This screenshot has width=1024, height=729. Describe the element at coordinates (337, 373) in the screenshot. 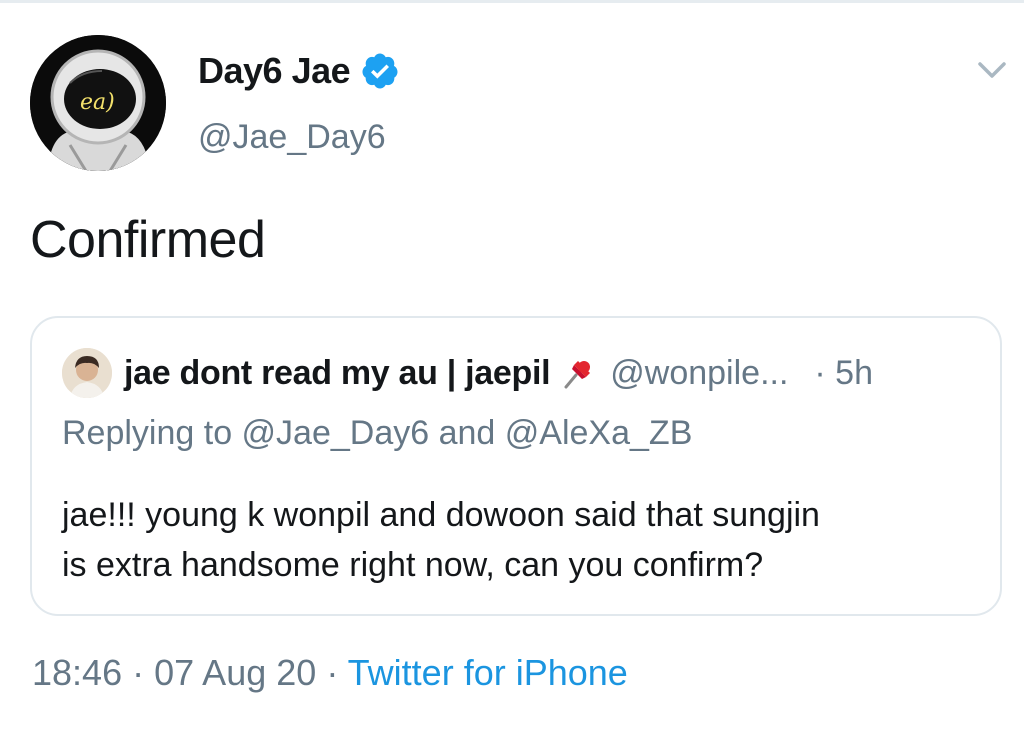

I see `quoted-author-name: jae dont read my au | jaepil` at that location.